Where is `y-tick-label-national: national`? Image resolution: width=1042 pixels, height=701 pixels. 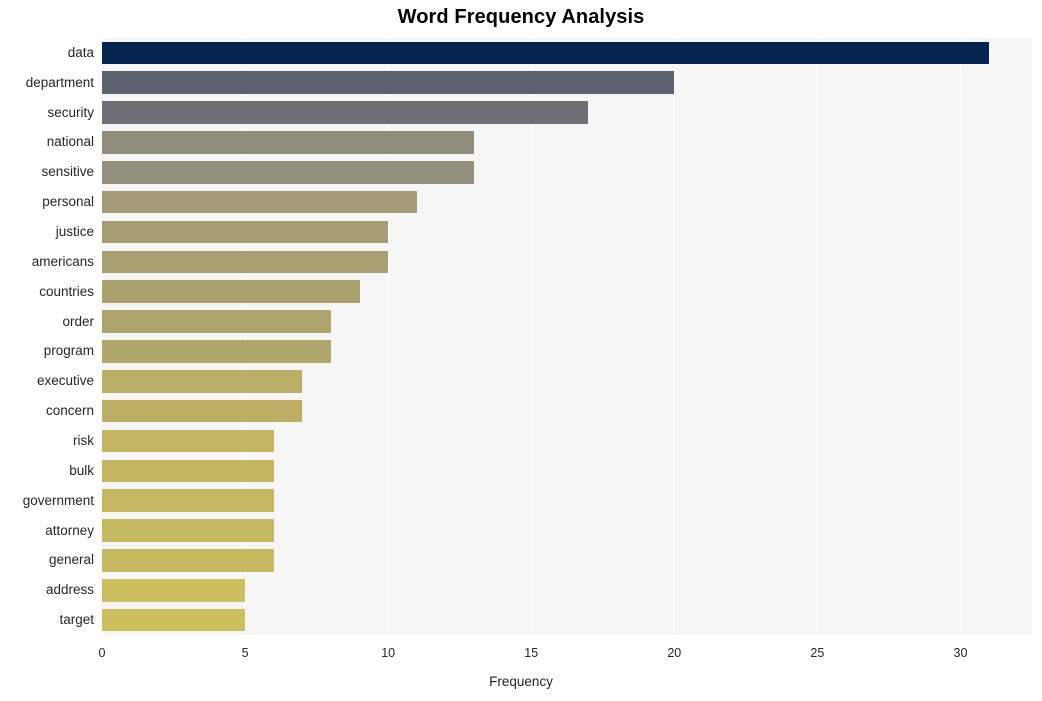
y-tick-label-national: national is located at coordinates (70, 142).